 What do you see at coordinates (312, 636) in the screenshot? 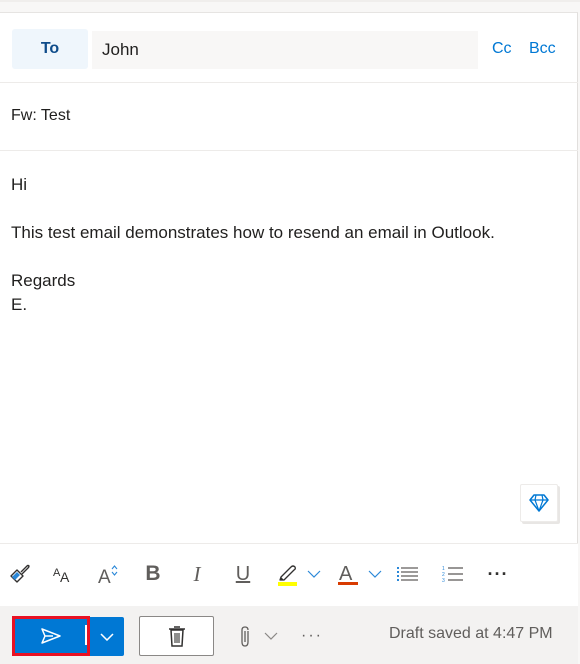
I see `more-actions-button: ···` at bounding box center [312, 636].